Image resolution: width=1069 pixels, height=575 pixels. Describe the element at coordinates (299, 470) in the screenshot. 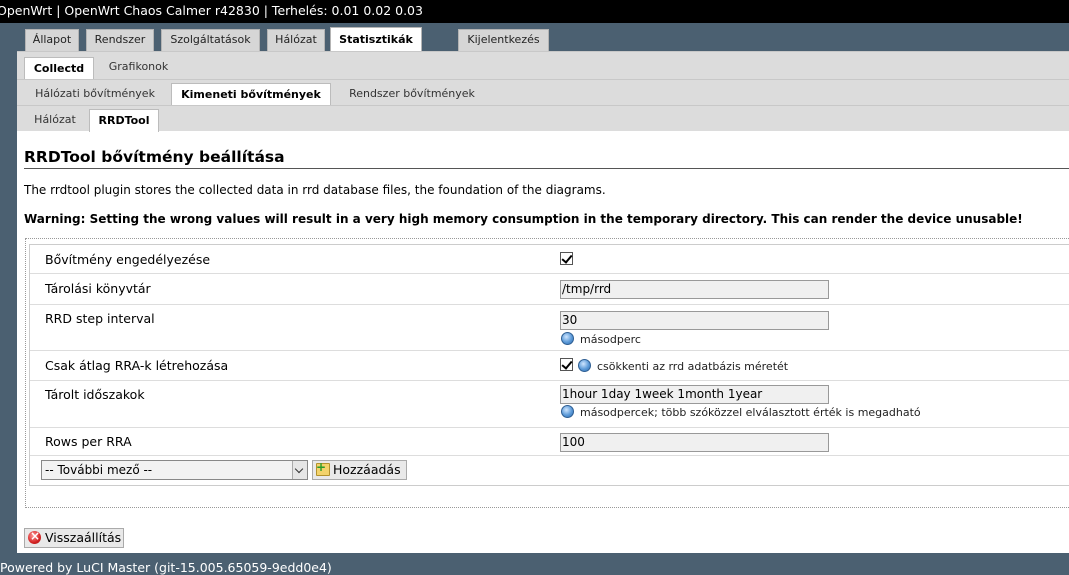

I see `chevron-down-icon` at that location.